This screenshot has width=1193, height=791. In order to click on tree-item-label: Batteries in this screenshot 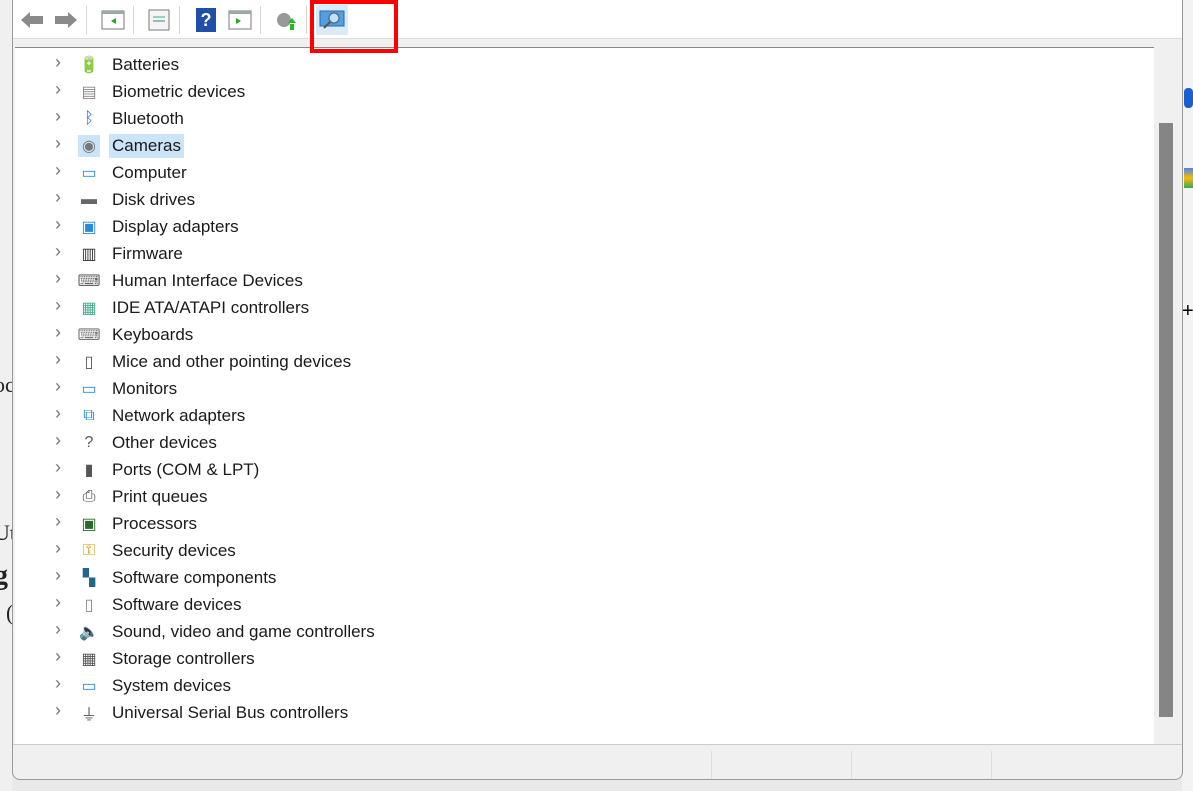, I will do `click(145, 65)`.